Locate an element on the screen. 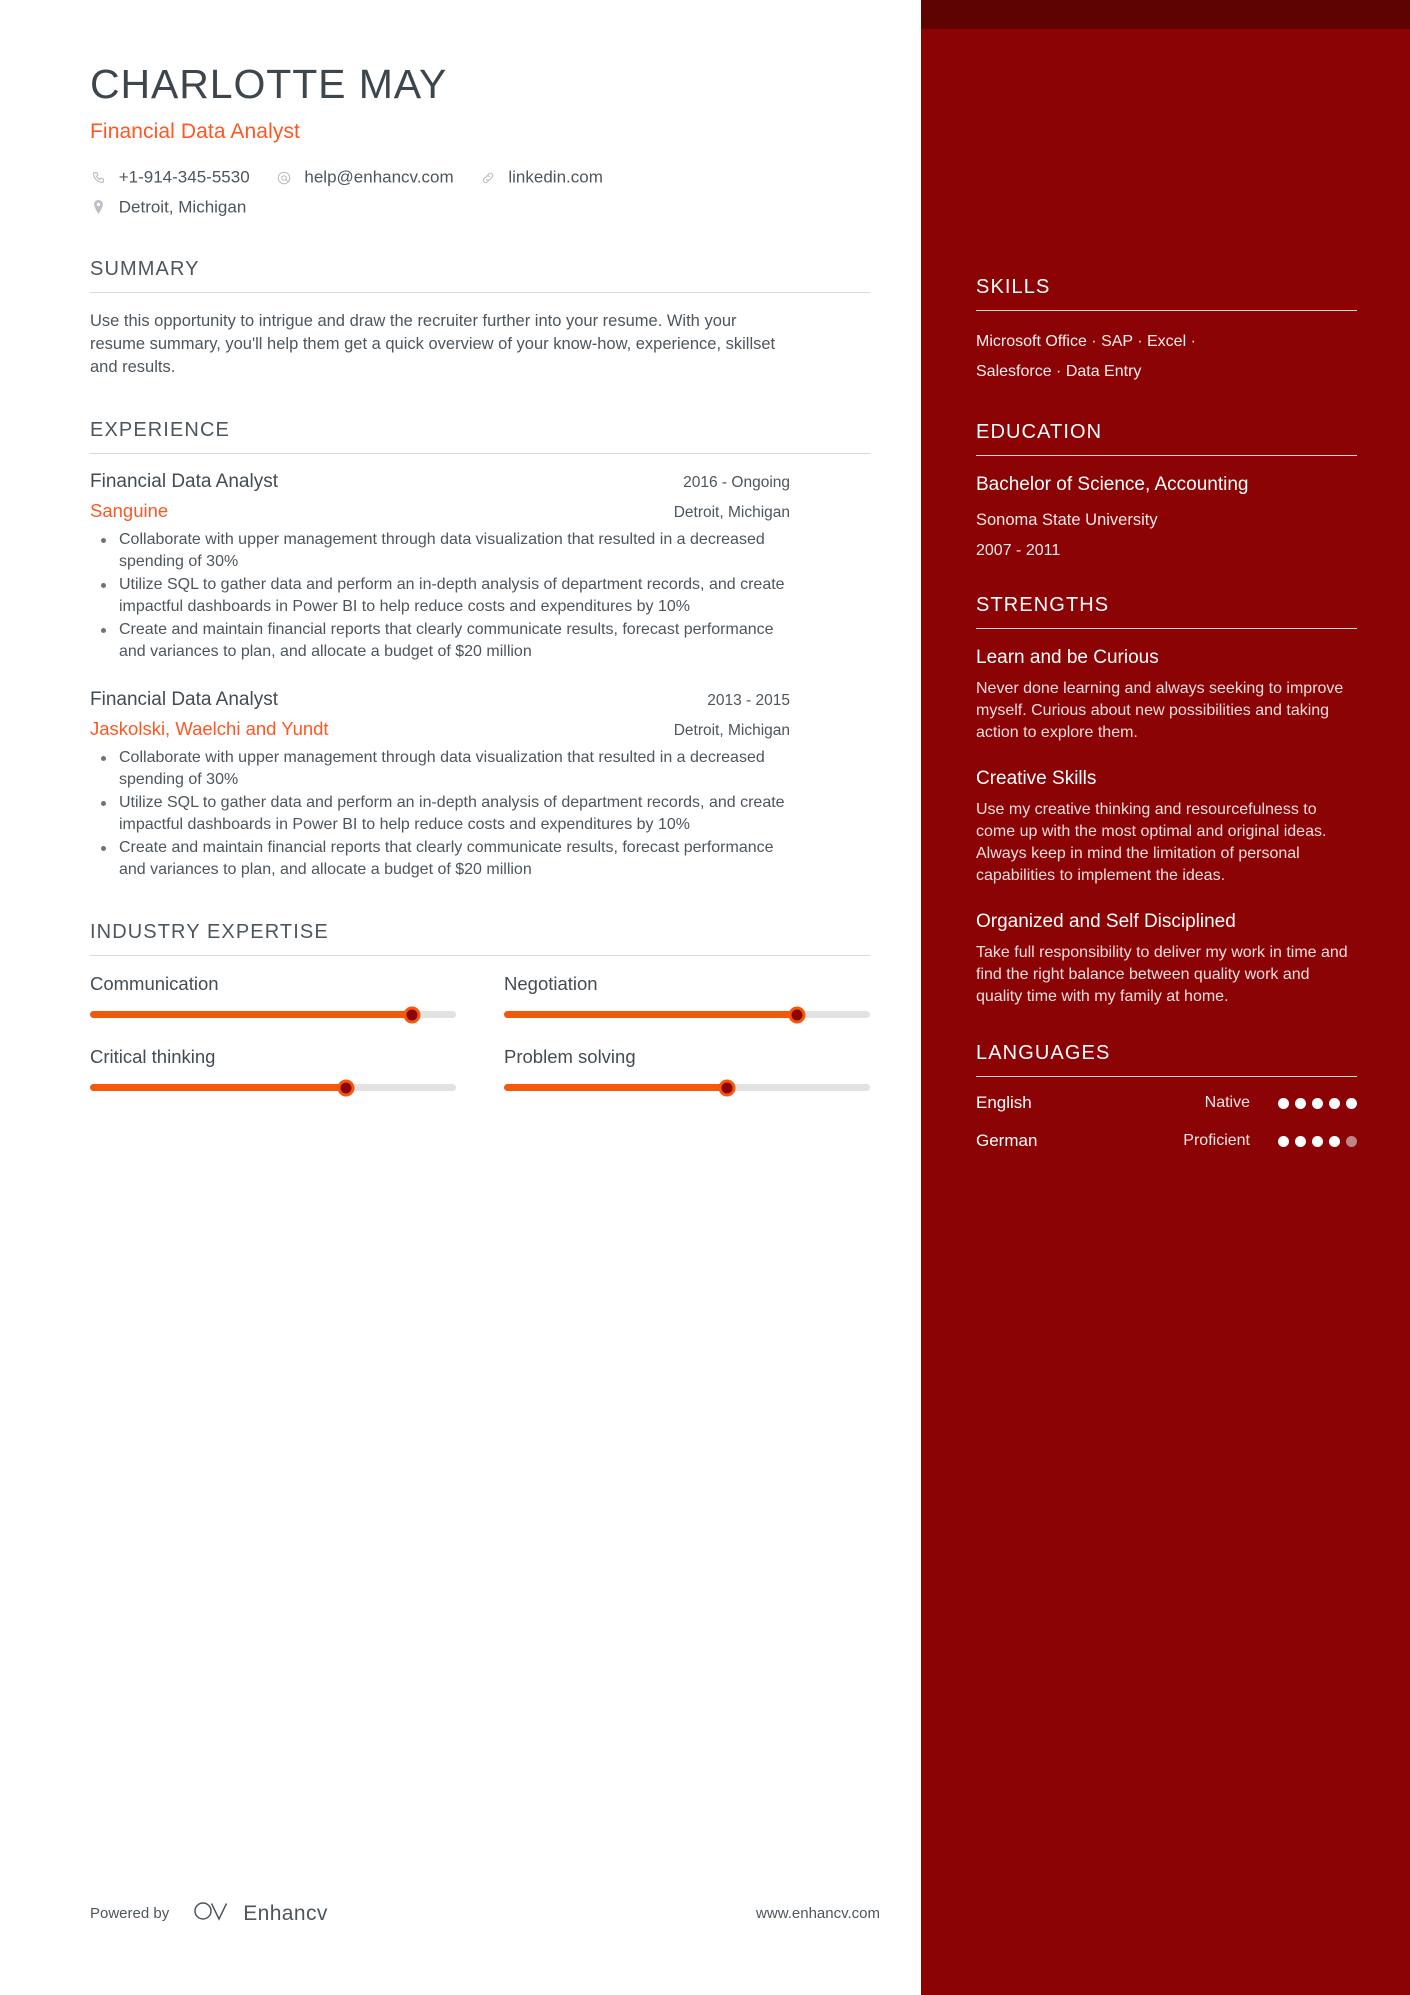 This screenshot has width=1410, height=1995. location-icon is located at coordinates (98, 207).